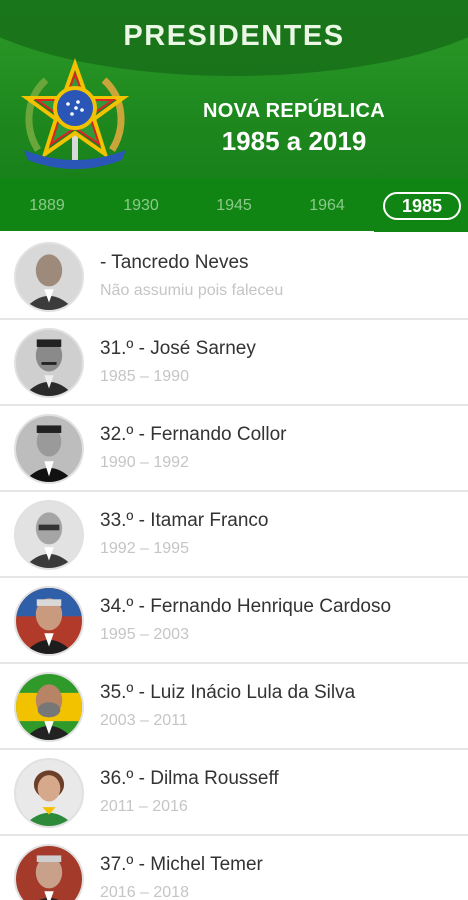 The width and height of the screenshot is (468, 900). Describe the element at coordinates (47, 206) in the screenshot. I see `tab-1889: 1889` at that location.